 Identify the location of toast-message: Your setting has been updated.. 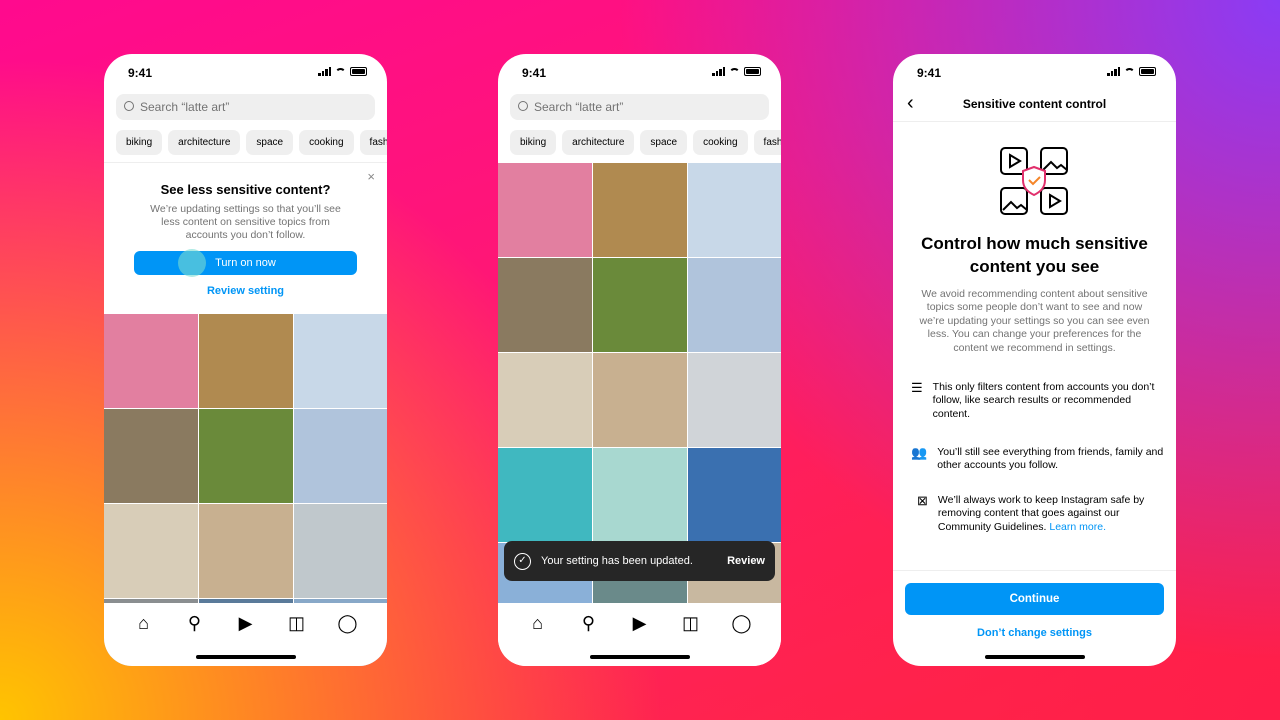
(617, 561).